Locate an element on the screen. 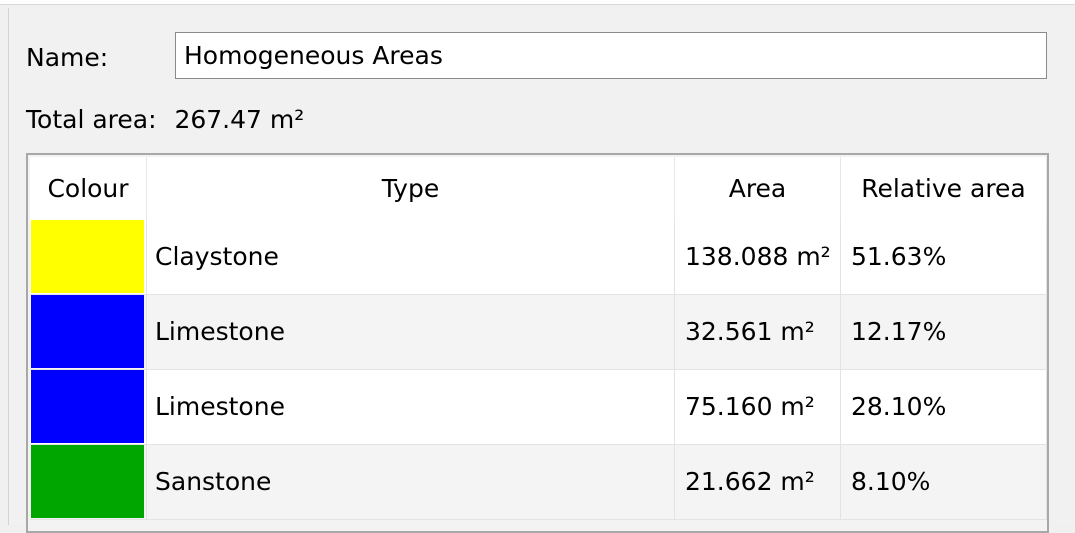  area-cell: 21.662 m² is located at coordinates (757, 482).